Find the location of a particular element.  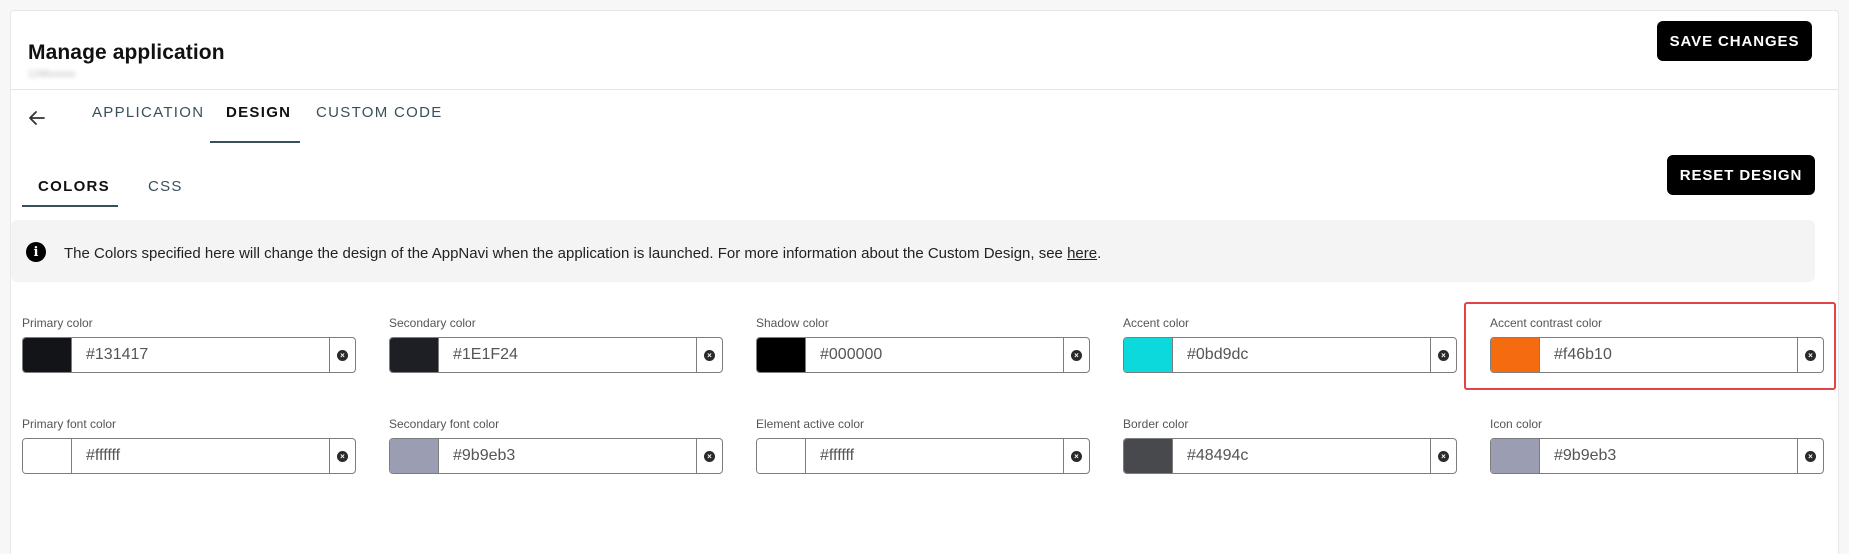

element-active-color-label: Element active color is located at coordinates (810, 424).